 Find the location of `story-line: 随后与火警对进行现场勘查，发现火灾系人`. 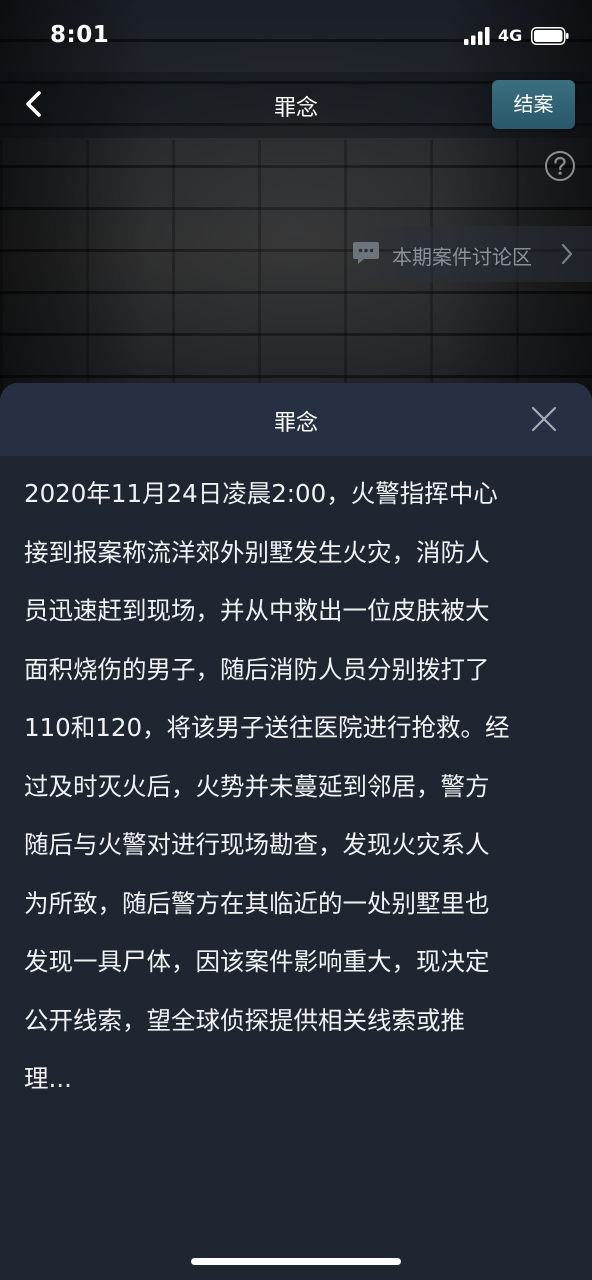

story-line: 随后与火警对进行现场勘查，发现火灾系人 is located at coordinates (257, 844).